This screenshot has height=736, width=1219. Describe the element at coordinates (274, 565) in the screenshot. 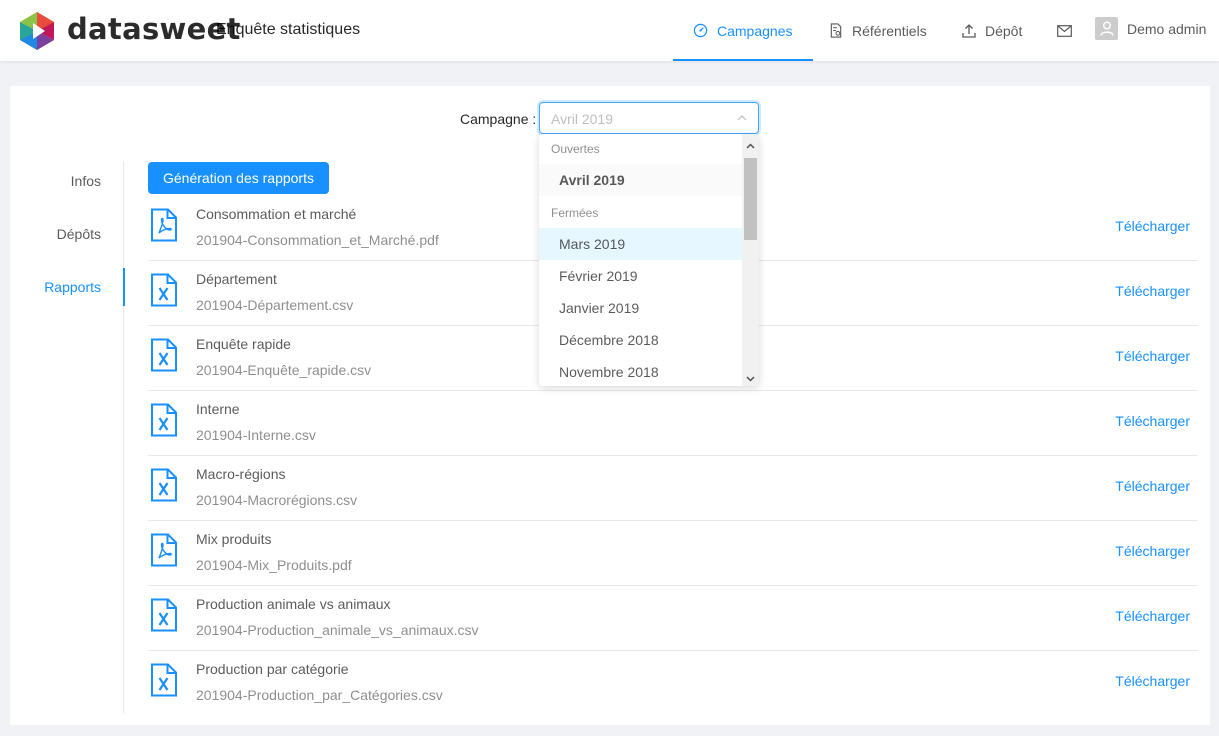

I see `report-filename: 201904-Mix_Produits.pdf` at that location.